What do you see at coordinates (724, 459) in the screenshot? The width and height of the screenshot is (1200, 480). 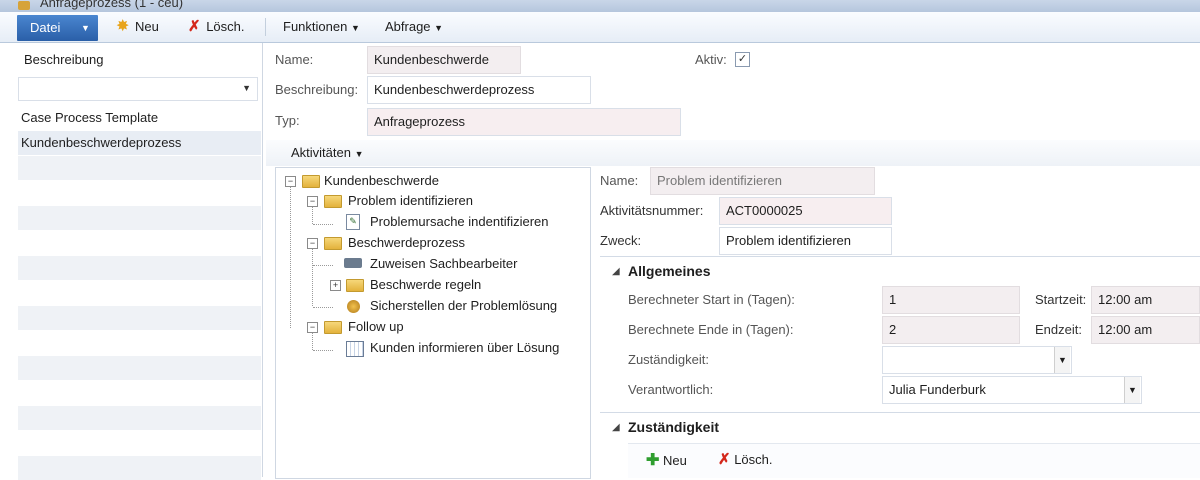 I see `red-x-icon: ✗` at bounding box center [724, 459].